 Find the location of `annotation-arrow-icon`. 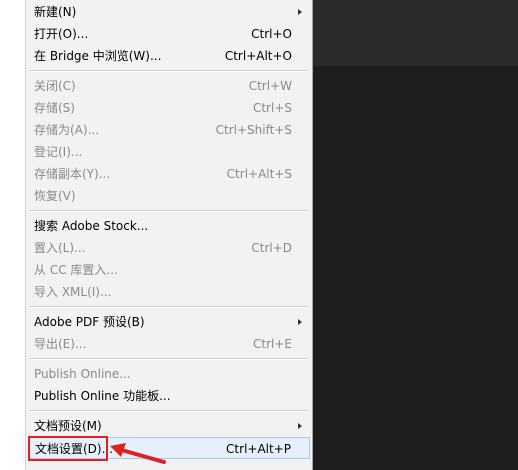

annotation-arrow-icon is located at coordinates (138, 453).